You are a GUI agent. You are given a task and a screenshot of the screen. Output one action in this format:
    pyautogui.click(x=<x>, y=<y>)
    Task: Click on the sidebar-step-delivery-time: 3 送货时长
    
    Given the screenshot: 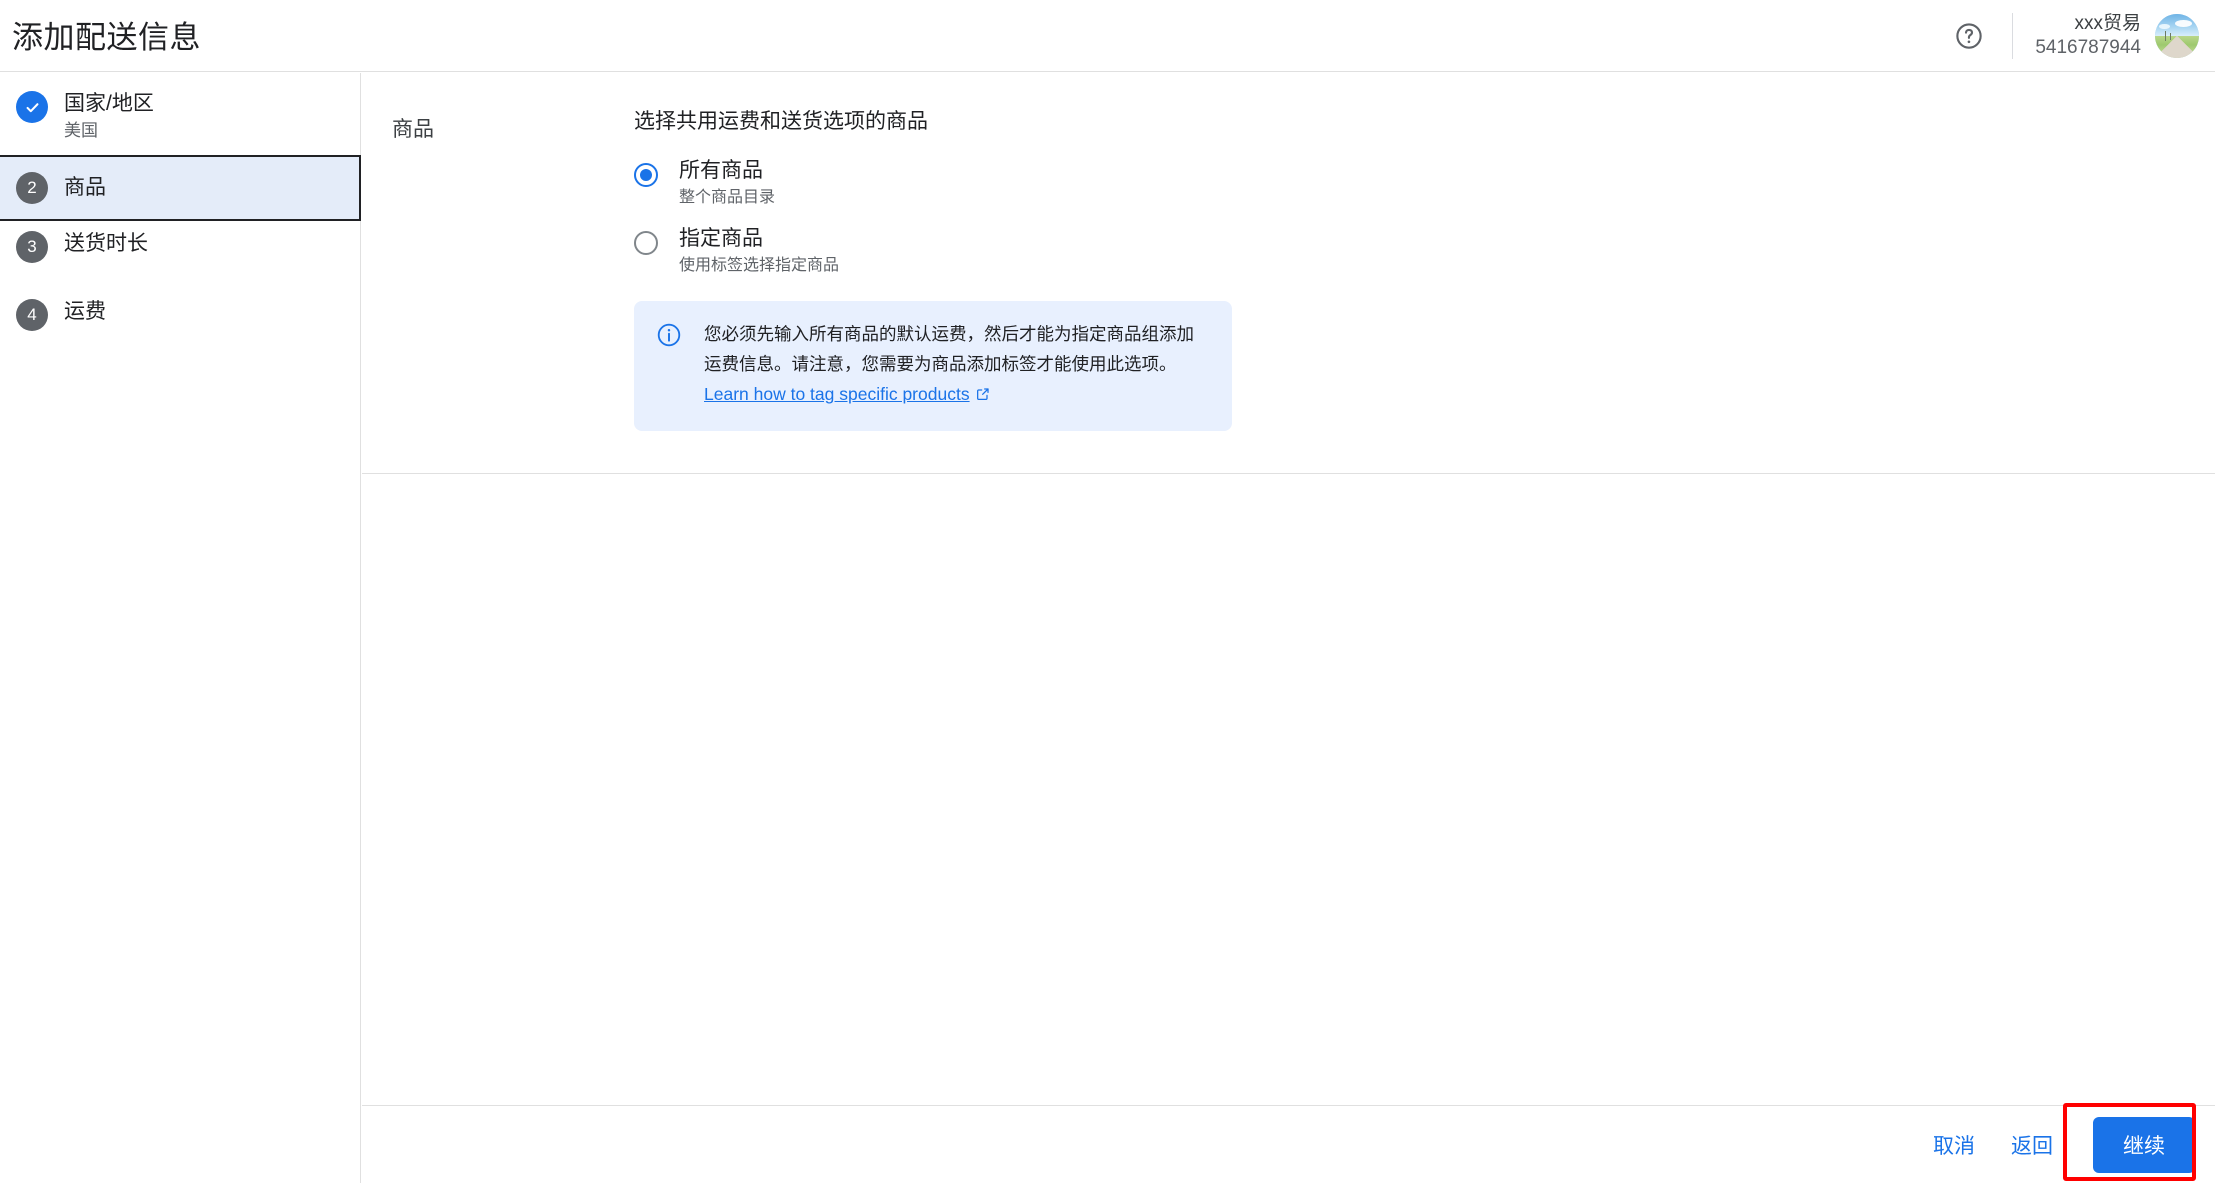 What is the action you would take?
    pyautogui.click(x=180, y=261)
    